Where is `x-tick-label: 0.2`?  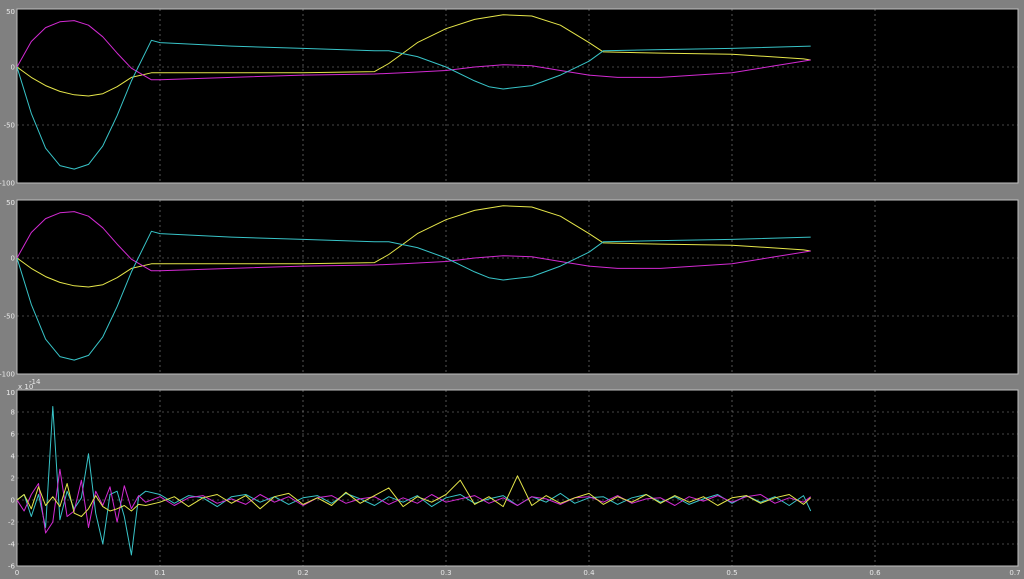
x-tick-label: 0.2 is located at coordinates (302, 573).